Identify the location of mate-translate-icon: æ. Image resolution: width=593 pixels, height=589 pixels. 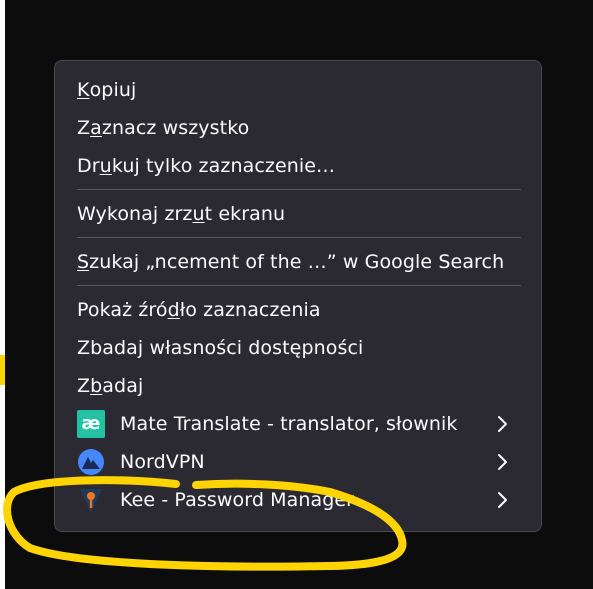
(91, 424).